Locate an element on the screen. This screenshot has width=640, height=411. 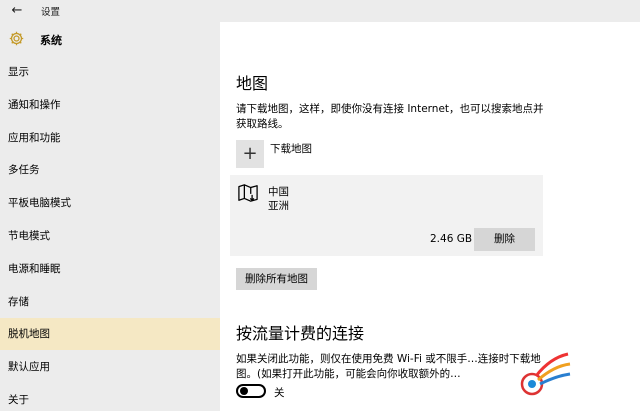
maps-description: 请下载地图，这样，即使你没有连接 Internet，也可以搜索地点并获取路线。 is located at coordinates (390, 116).